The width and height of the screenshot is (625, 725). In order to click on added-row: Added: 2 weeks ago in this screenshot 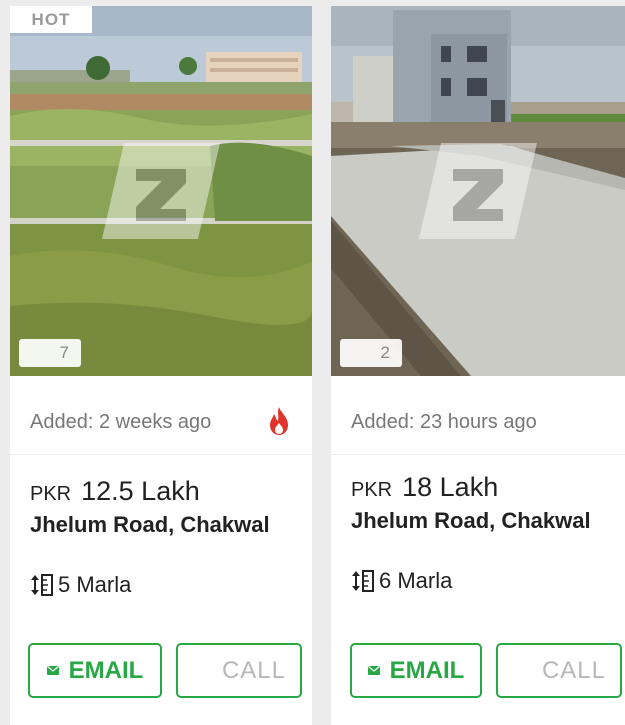, I will do `click(161, 422)`.